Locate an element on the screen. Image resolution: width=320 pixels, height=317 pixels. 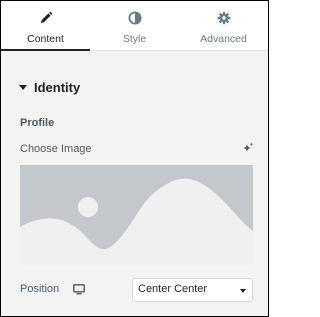
position-label: Position is located at coordinates (40, 289).